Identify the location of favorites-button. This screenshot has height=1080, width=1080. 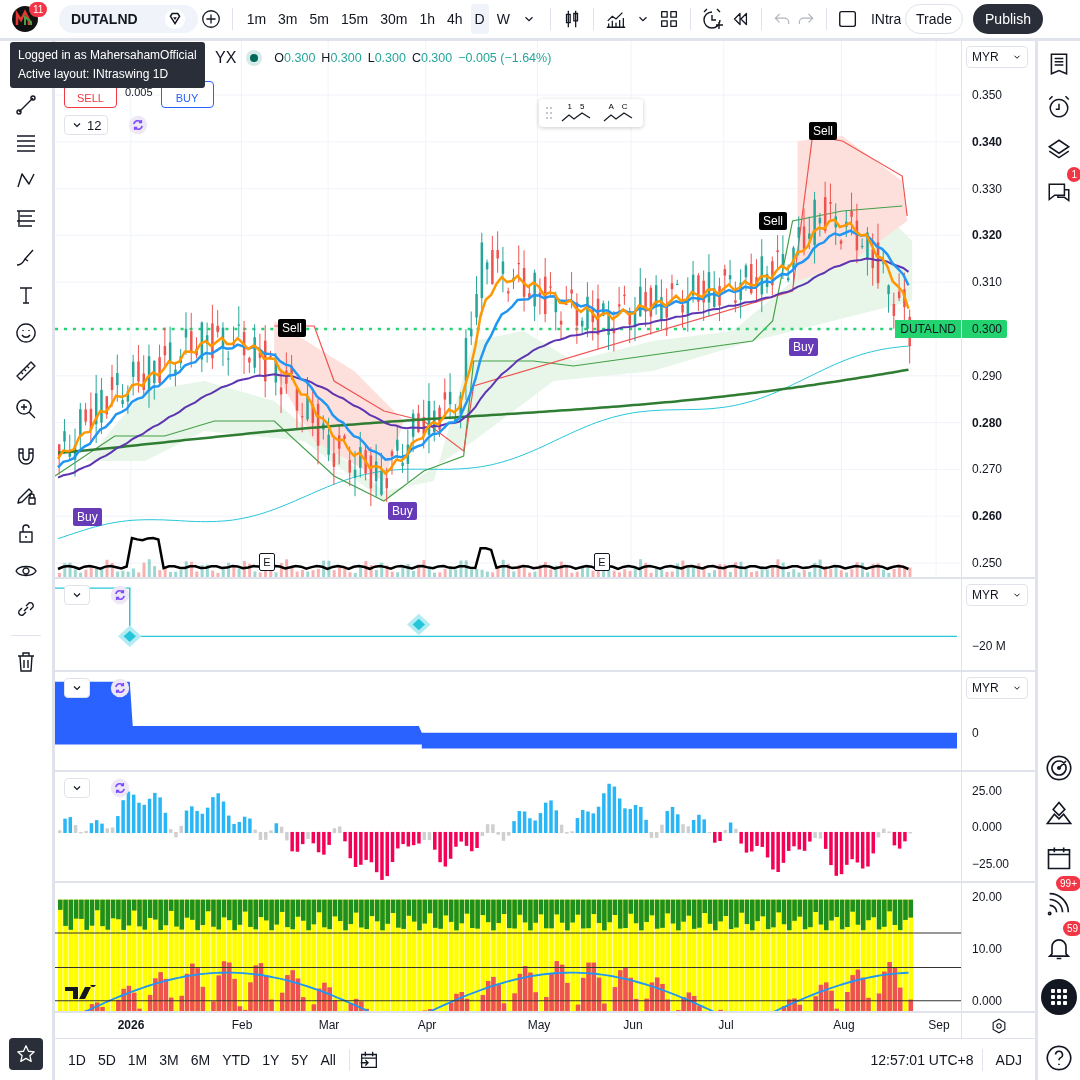
(26, 1054).